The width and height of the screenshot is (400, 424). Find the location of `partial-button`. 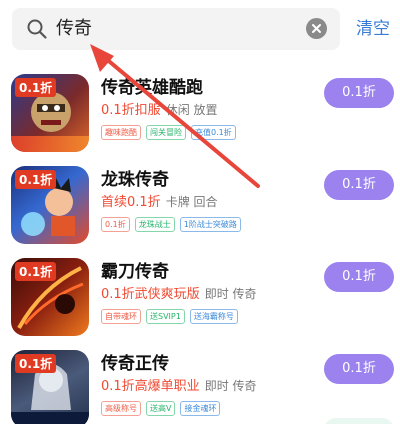

partial-button is located at coordinates (359, 421).